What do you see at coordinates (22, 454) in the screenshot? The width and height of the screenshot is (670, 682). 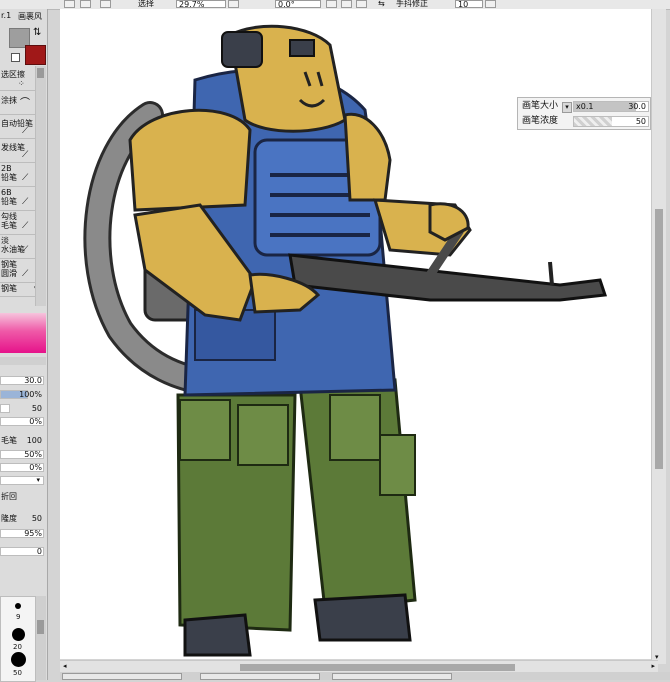 I see `blend-row: 50%` at bounding box center [22, 454].